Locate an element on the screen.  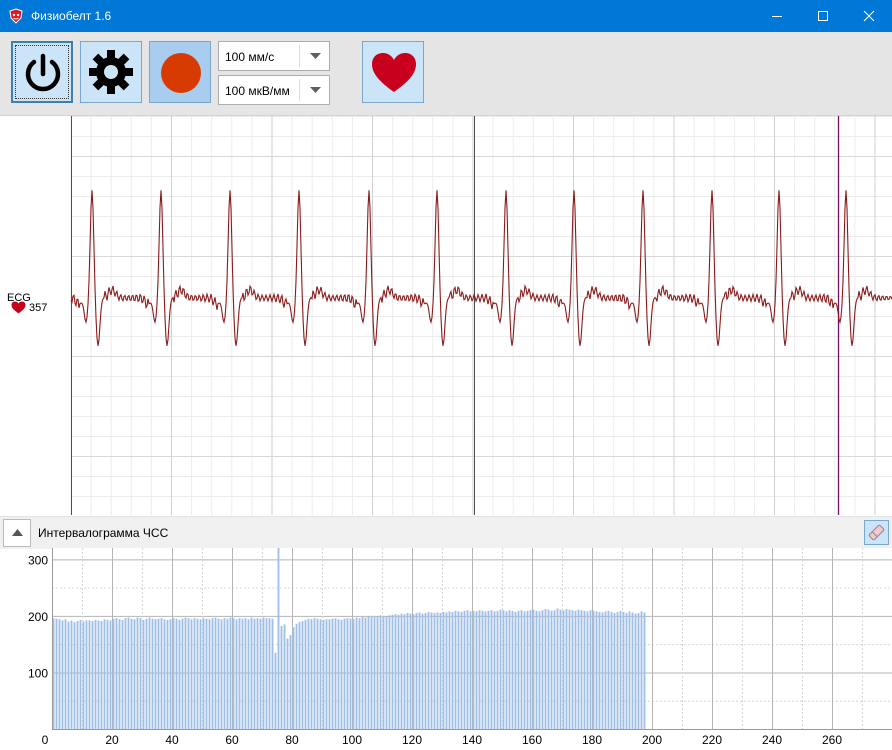
maximize-icon is located at coordinates (823, 16).